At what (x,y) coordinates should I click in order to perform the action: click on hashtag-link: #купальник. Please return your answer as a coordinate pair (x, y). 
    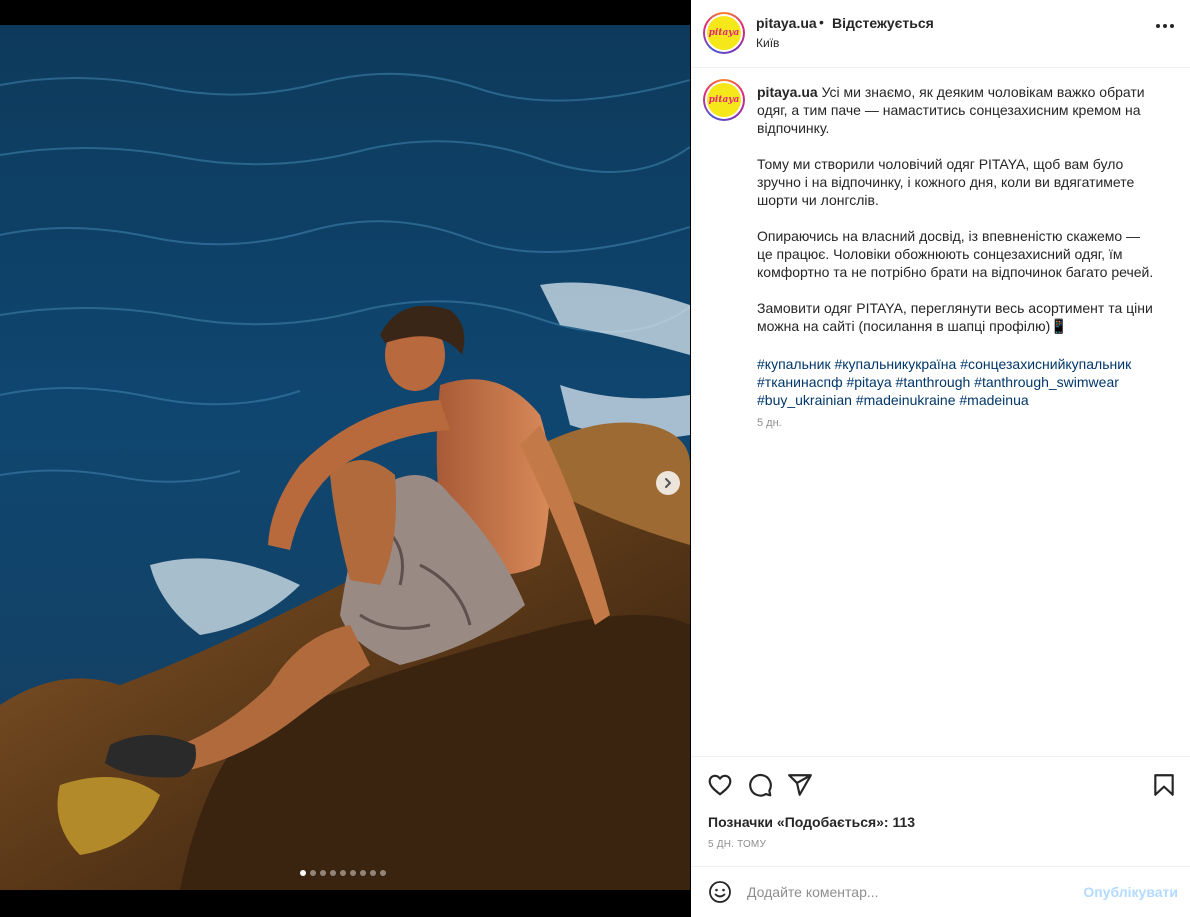
    Looking at the image, I should click on (794, 364).